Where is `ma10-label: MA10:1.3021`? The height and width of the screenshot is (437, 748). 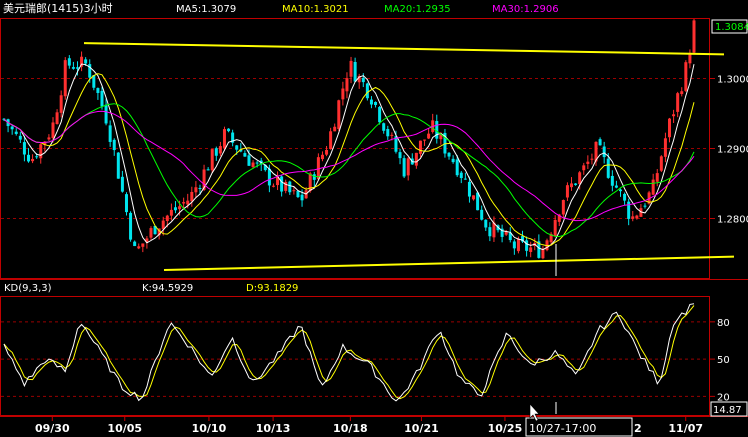 ma10-label: MA10:1.3021 is located at coordinates (315, 9).